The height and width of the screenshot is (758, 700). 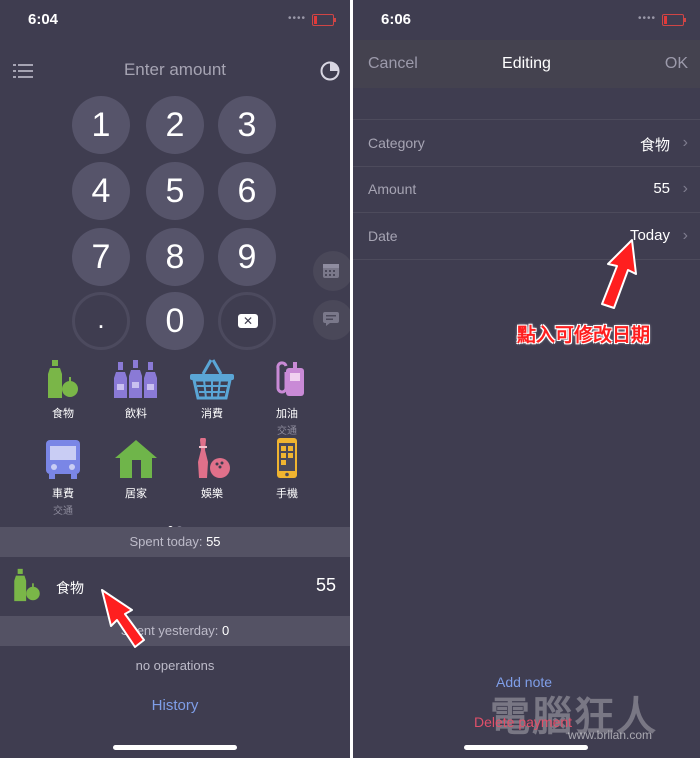 I want to click on history-link: History, so click(x=175, y=705).